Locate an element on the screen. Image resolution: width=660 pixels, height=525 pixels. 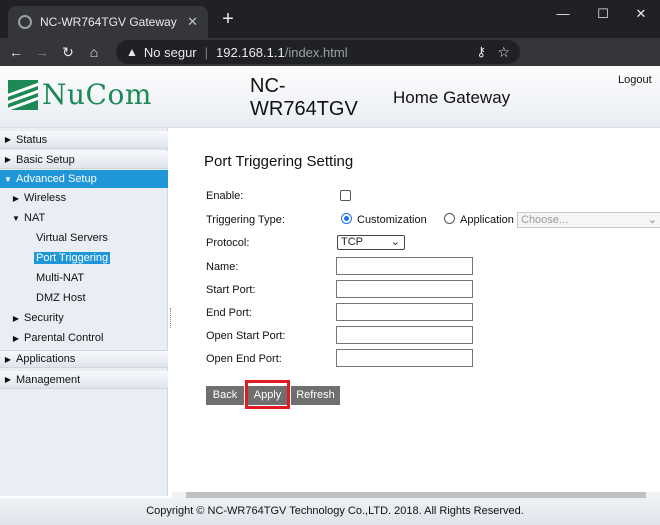
start-port-input is located at coordinates (404, 289).